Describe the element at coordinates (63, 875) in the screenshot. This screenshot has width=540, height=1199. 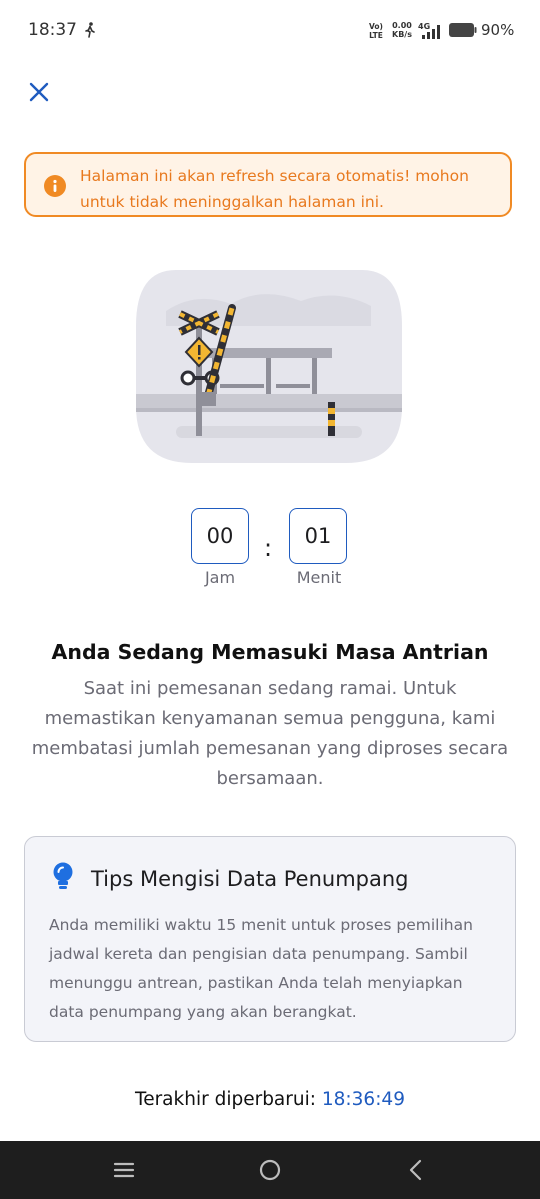
I see `lightbulb-icon` at that location.